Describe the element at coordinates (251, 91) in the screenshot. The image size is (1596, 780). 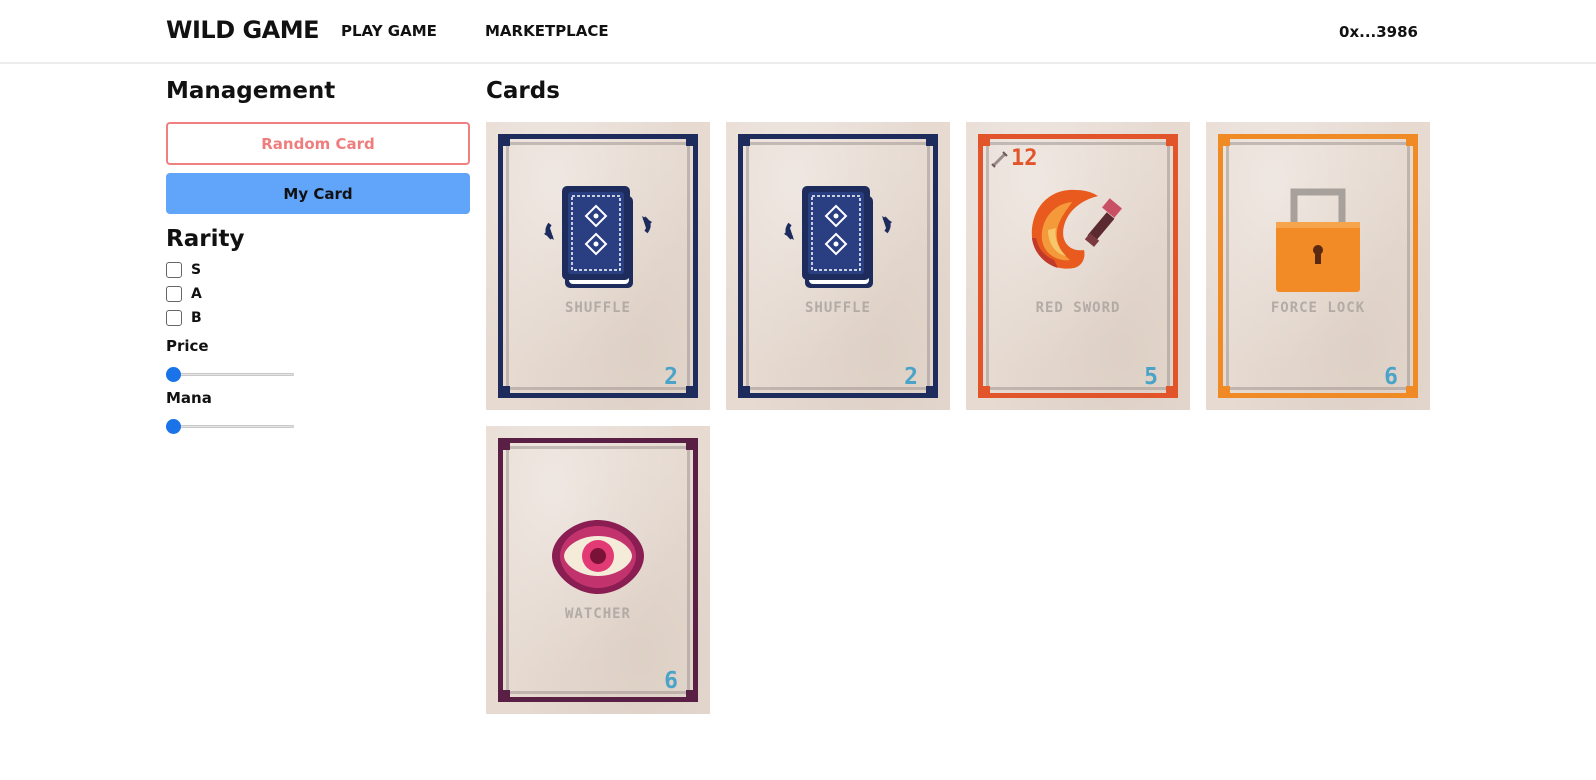
I see `management-title: Management` at that location.